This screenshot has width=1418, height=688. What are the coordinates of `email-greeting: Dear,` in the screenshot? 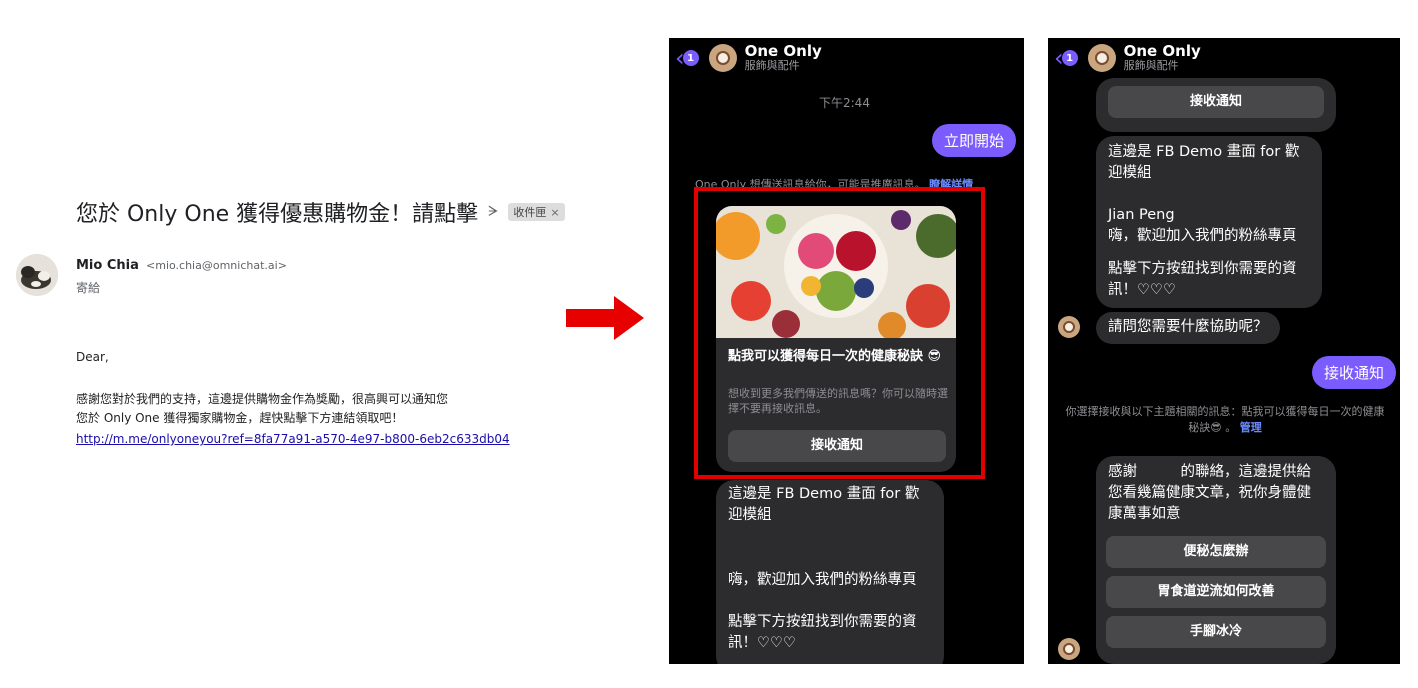 It's located at (92, 357).